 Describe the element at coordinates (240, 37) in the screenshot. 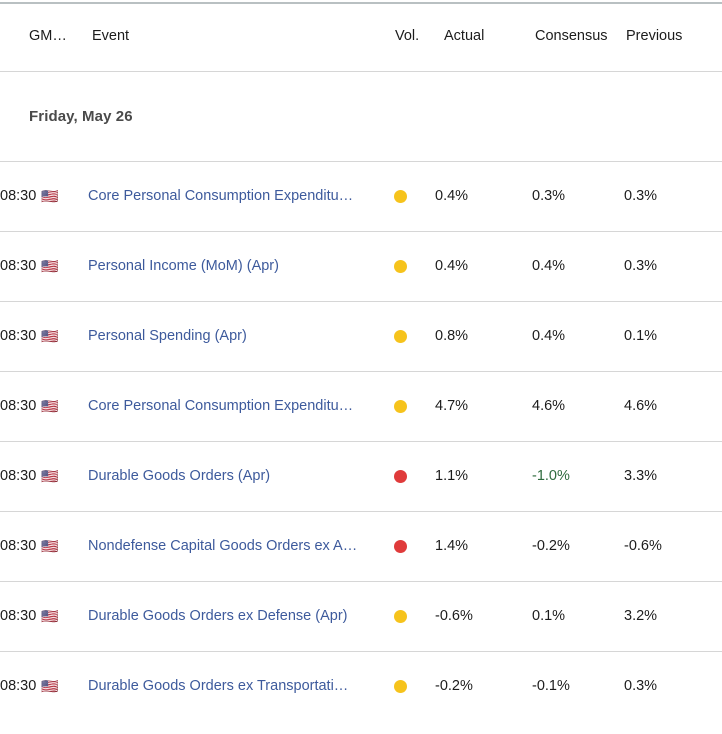

I see `column-header-event: Event` at that location.